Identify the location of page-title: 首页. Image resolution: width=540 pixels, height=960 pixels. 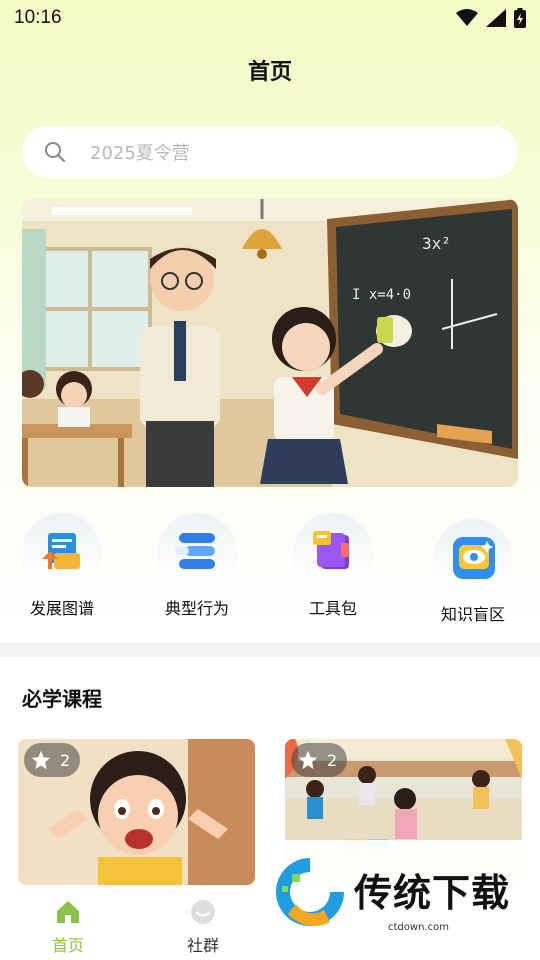
(269, 72).